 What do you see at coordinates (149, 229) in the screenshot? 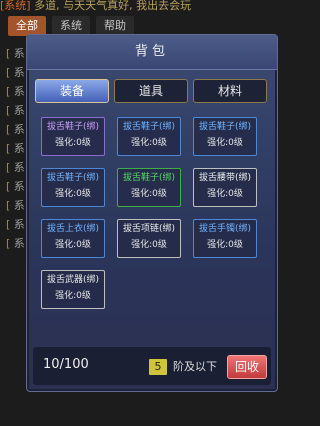
I see `item-name: 拔舌项链(绑)` at bounding box center [149, 229].